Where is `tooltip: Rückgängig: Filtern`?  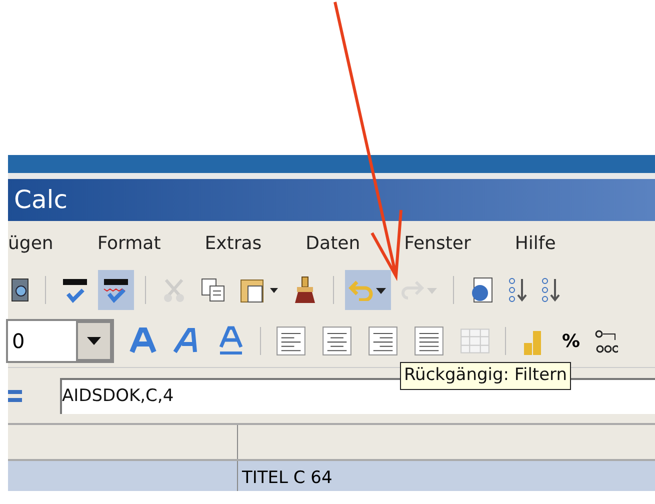
tooltip: Rückgängig: Filtern is located at coordinates (486, 376).